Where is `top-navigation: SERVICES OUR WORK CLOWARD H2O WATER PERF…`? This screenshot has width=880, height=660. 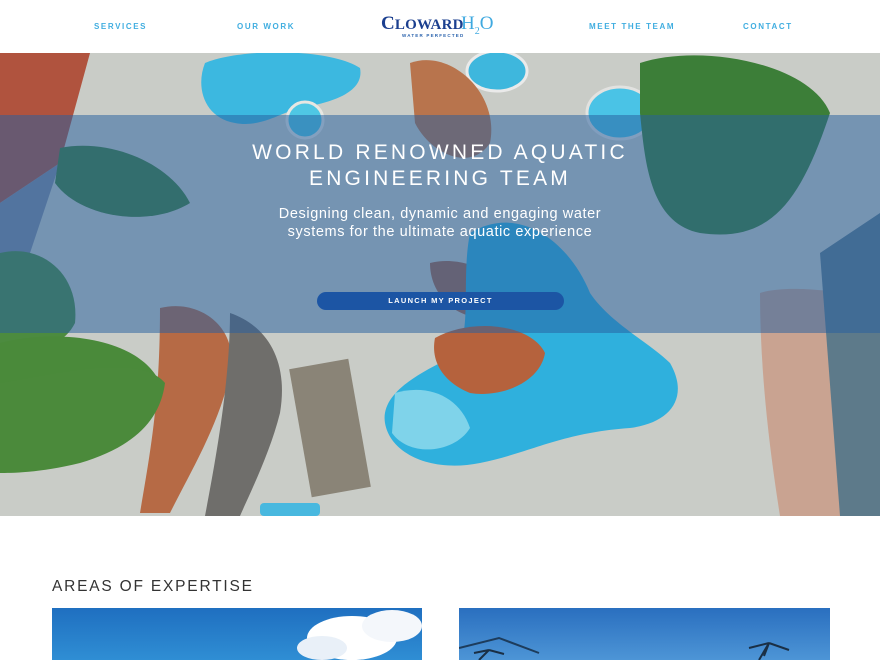
top-navigation: SERVICES OUR WORK CLOWARD H2O WATER PERF… is located at coordinates (440, 26).